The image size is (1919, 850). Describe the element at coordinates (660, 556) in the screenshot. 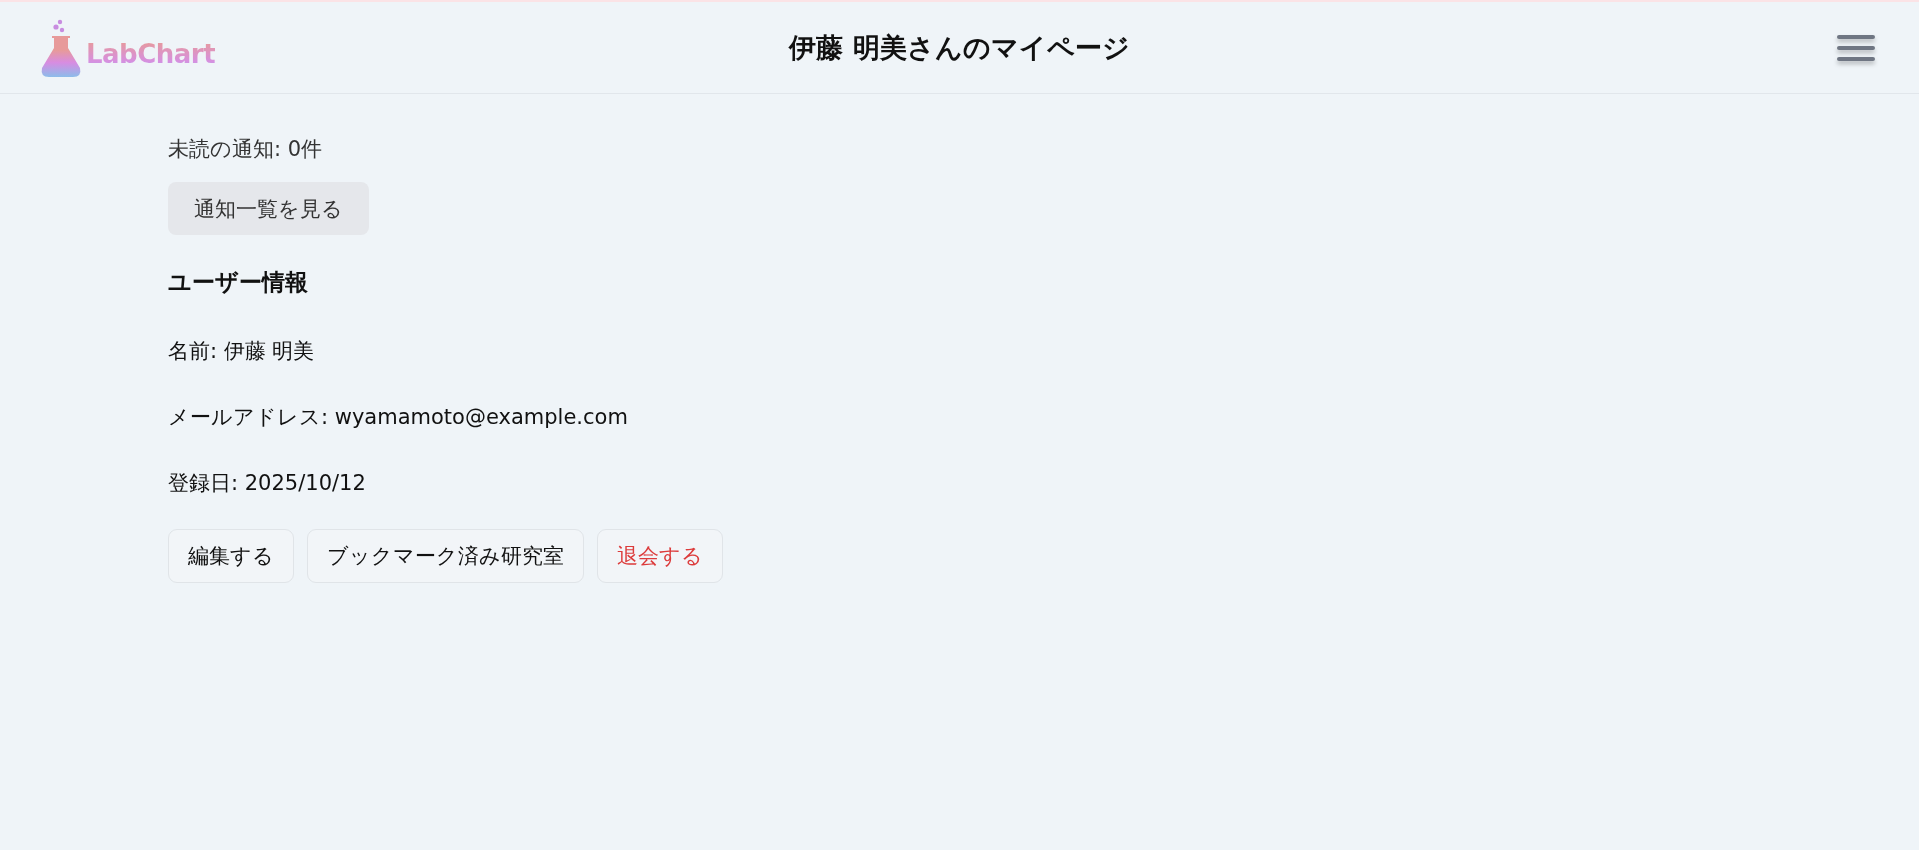

I see `delete-account-button: 退会する` at that location.